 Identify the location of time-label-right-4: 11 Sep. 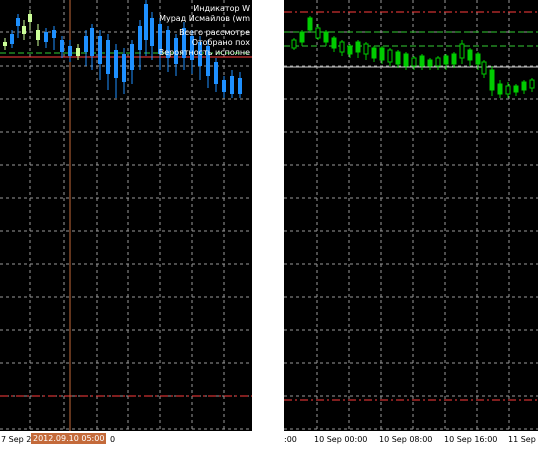
(522, 439).